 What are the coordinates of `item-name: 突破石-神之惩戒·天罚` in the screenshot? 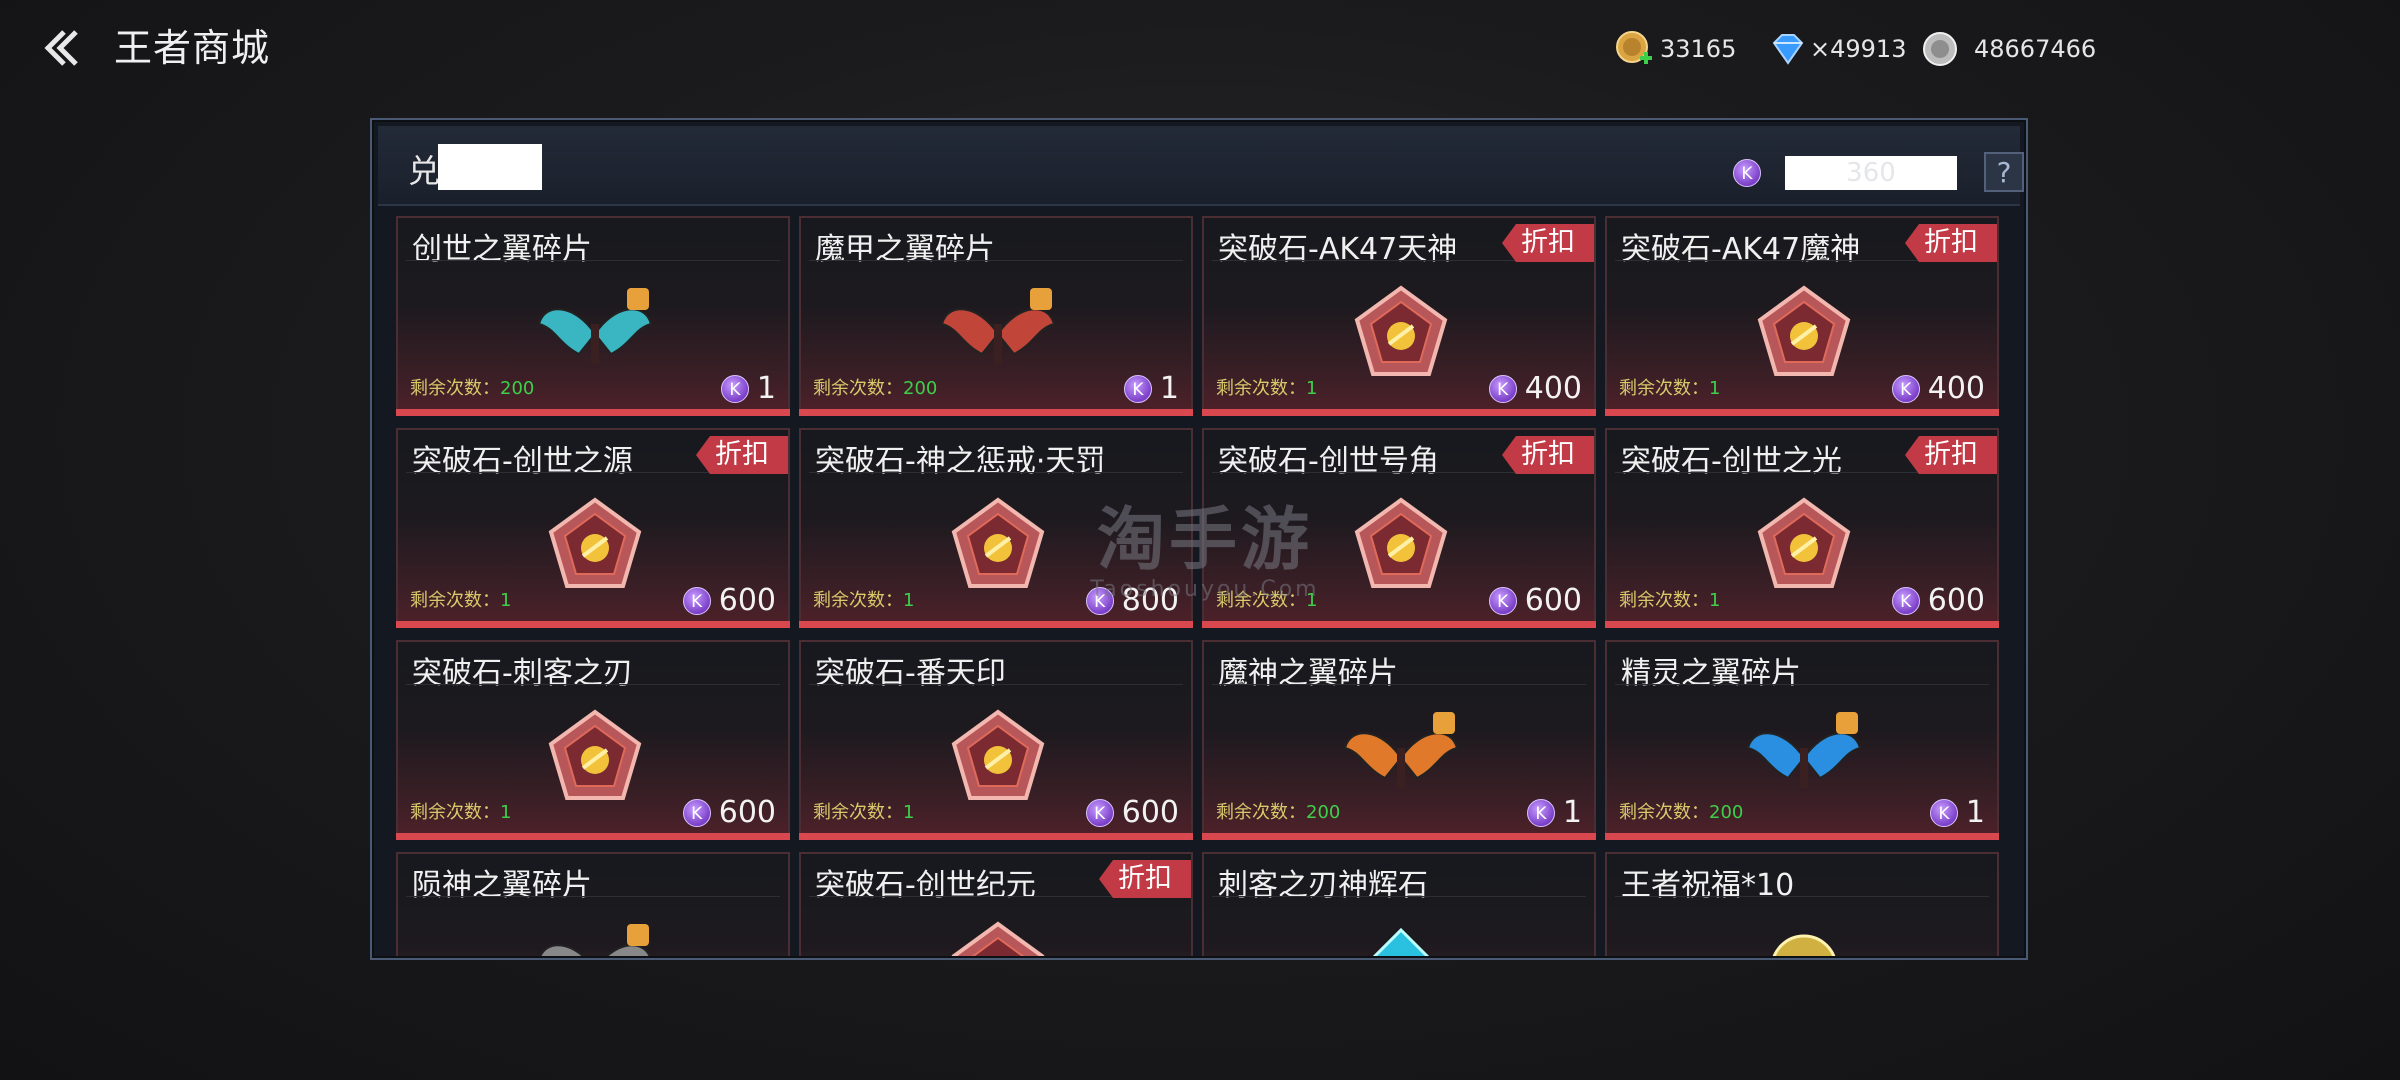 It's located at (960, 461).